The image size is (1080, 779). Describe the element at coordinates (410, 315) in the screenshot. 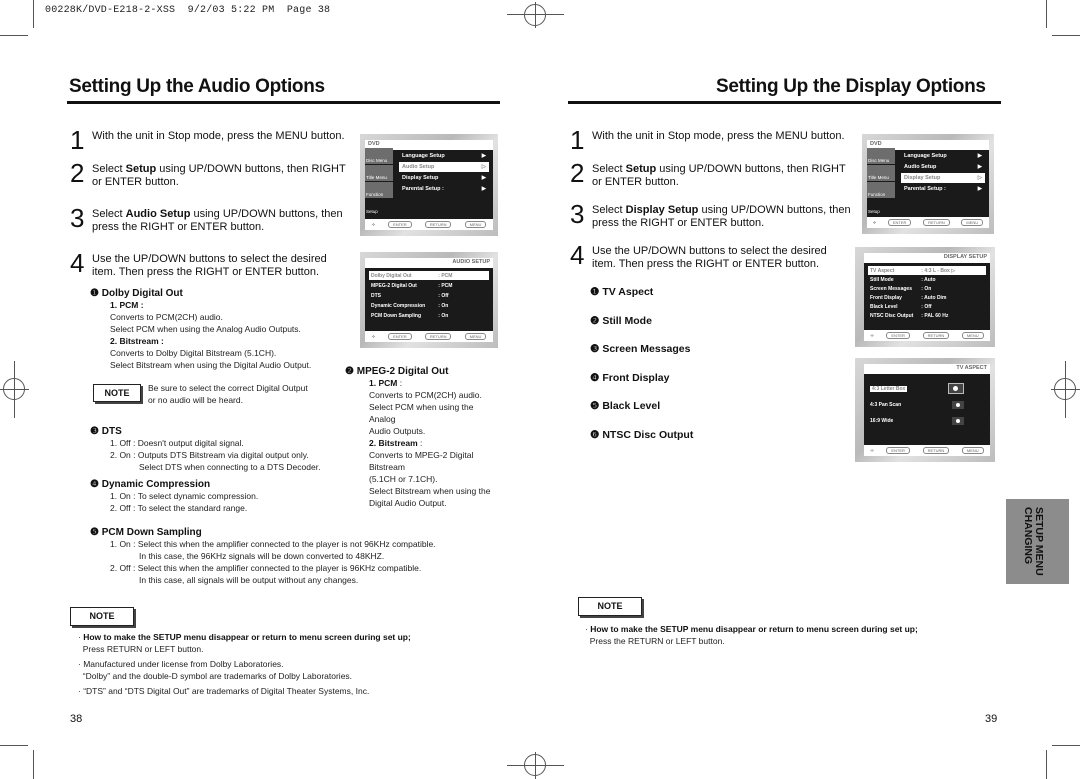

I see `audio-row: PCM Down Sampling: On` at that location.